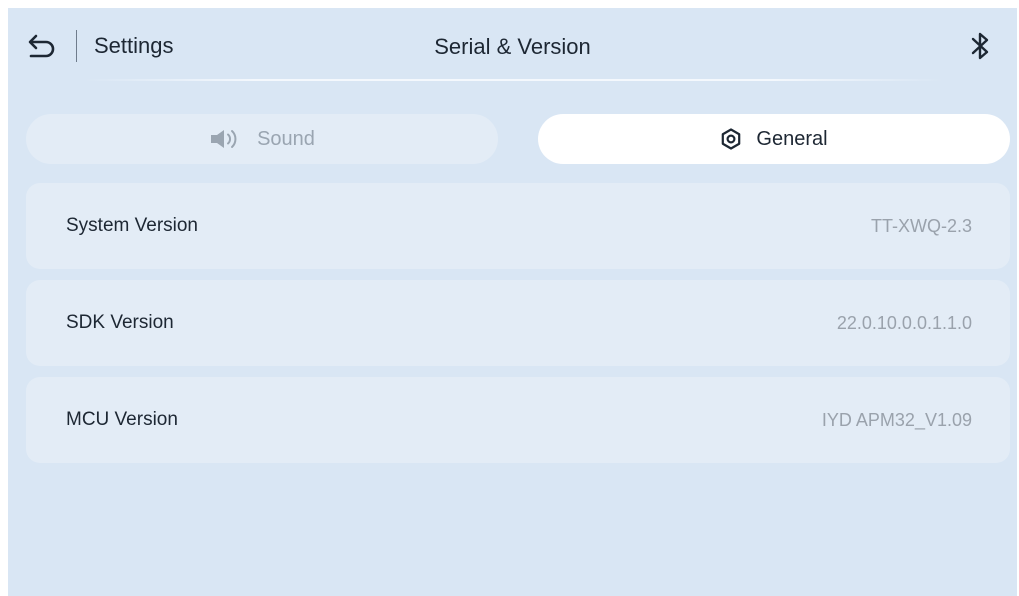 This screenshot has height=596, width=1019. Describe the element at coordinates (132, 225) in the screenshot. I see `info-label: System Version` at that location.